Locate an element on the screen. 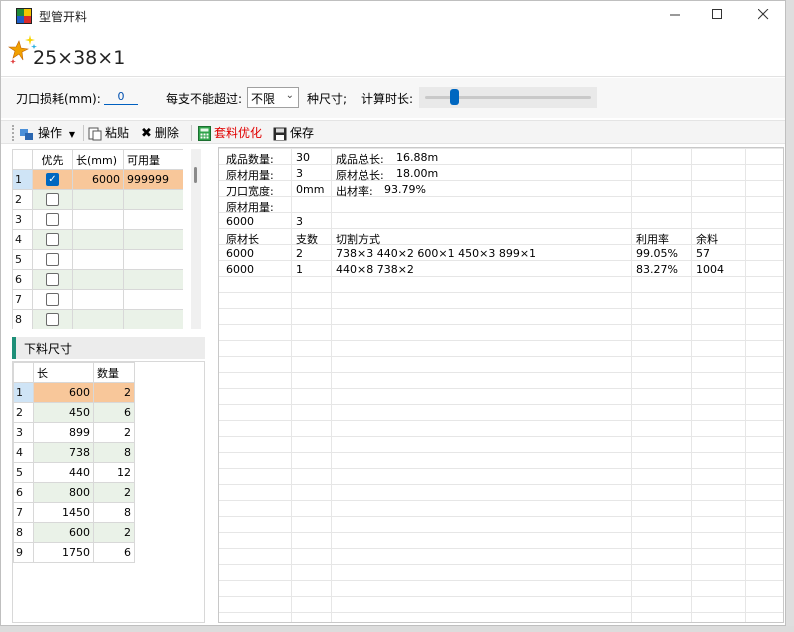  maximize-button is located at coordinates (717, 16).